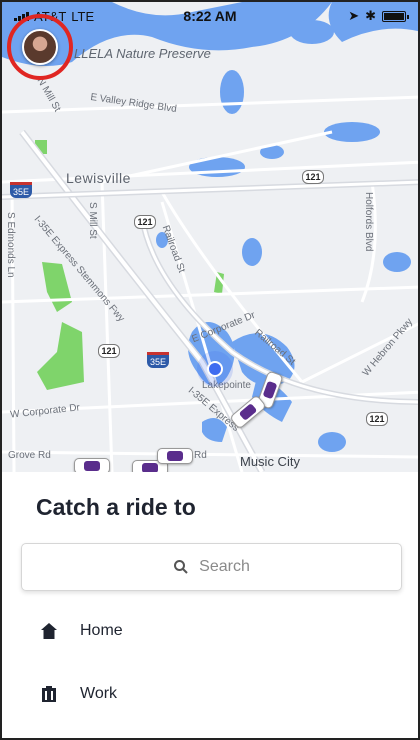 Image resolution: width=420 pixels, height=740 pixels. Describe the element at coordinates (29, 455) in the screenshot. I see `map-label-grove-rd: Grove Rd` at that location.